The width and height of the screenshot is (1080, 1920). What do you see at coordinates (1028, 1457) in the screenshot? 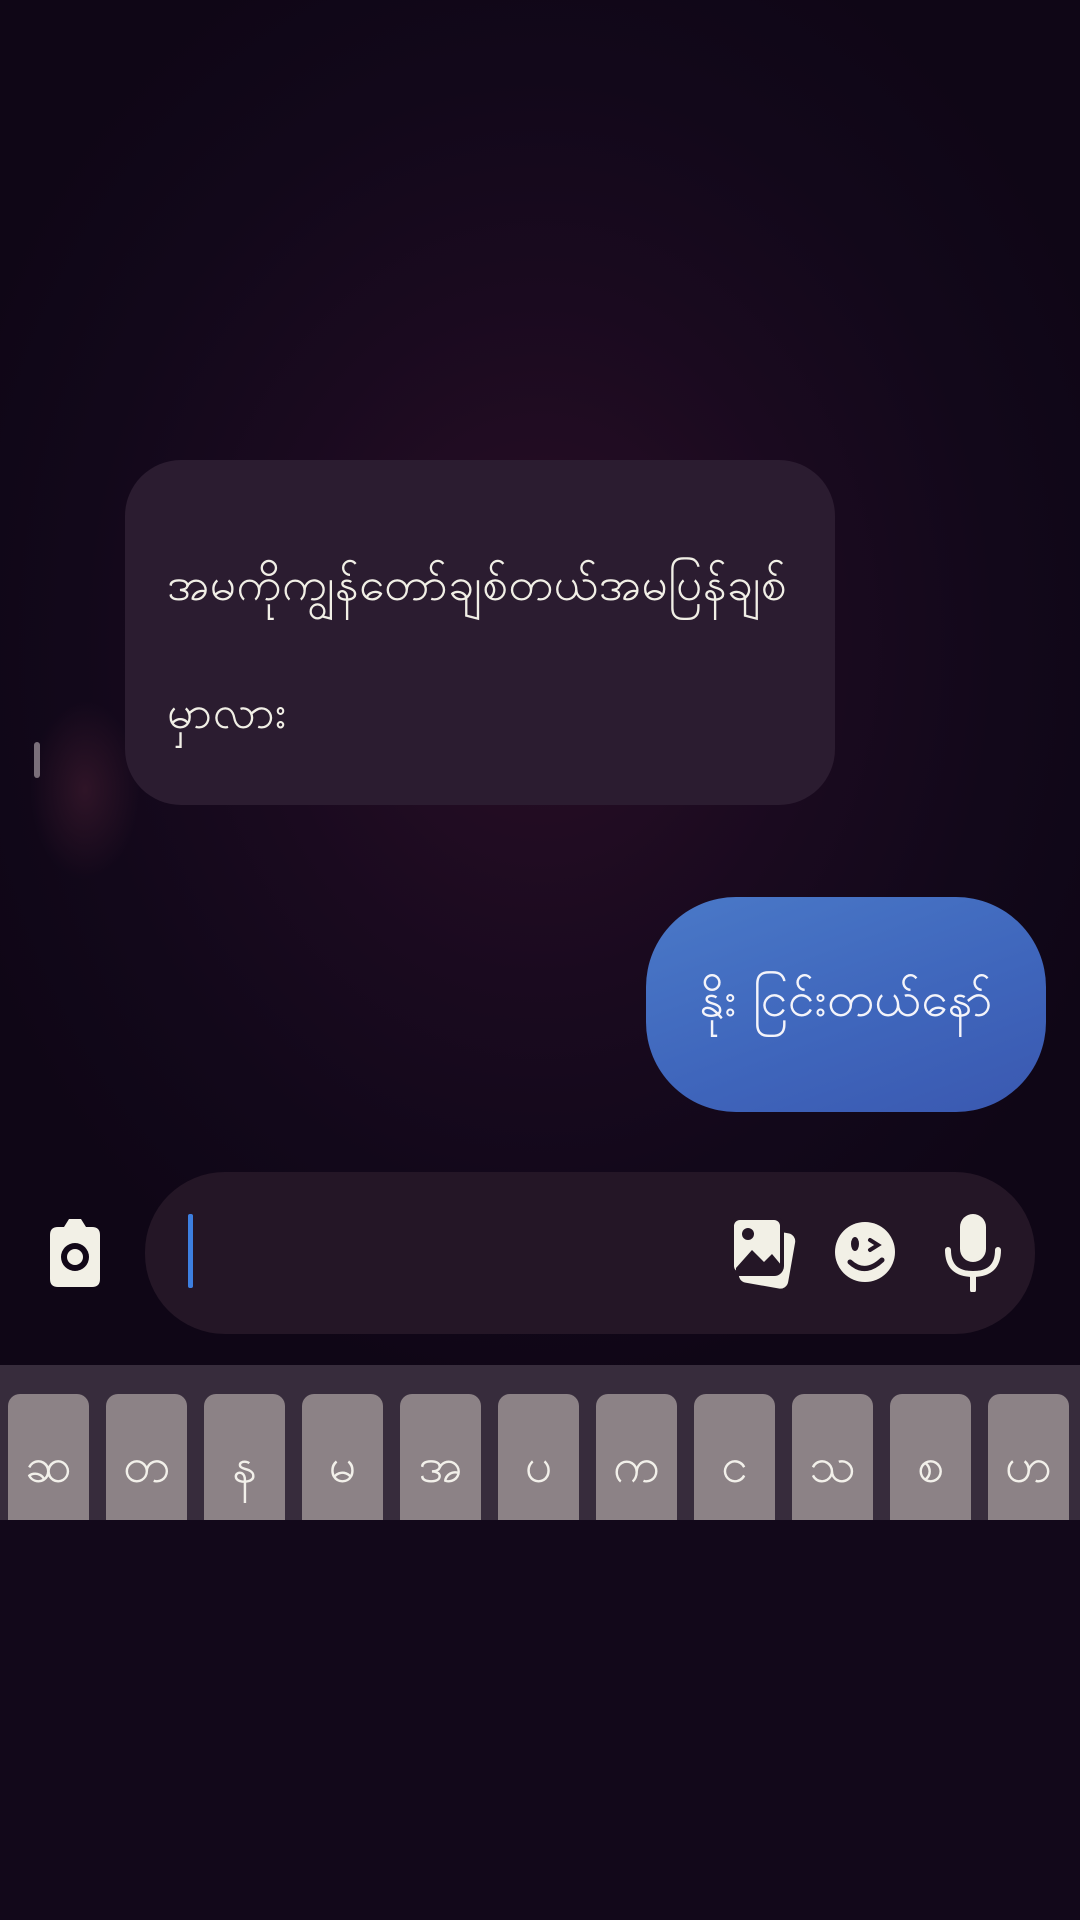
I see `key: ဟ` at bounding box center [1028, 1457].